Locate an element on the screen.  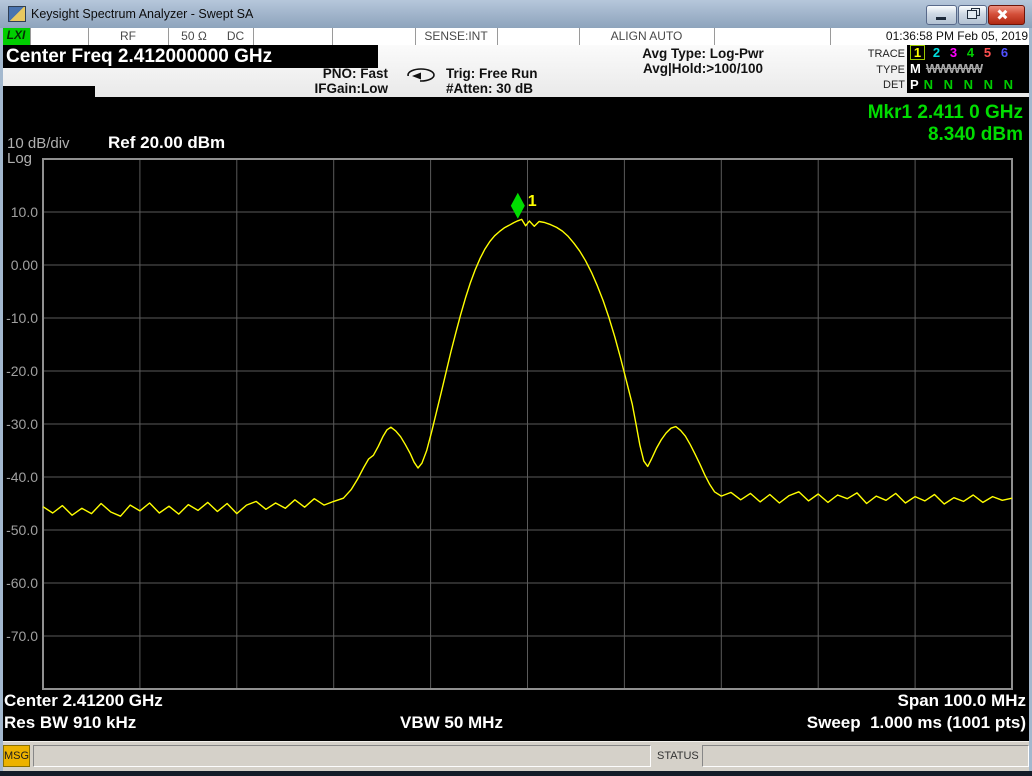
marker-number-label: 1 is located at coordinates (532, 201).